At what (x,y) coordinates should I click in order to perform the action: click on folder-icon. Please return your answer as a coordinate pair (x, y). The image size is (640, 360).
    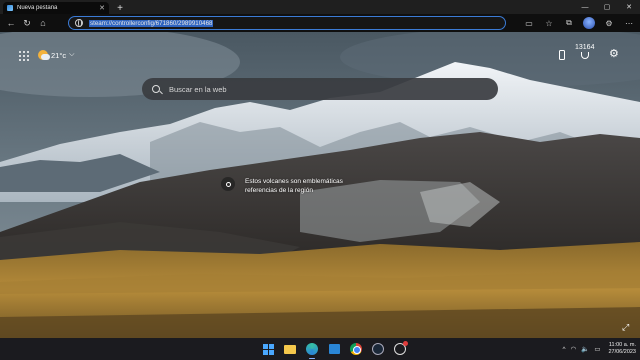
    Looking at the image, I should click on (290, 349).